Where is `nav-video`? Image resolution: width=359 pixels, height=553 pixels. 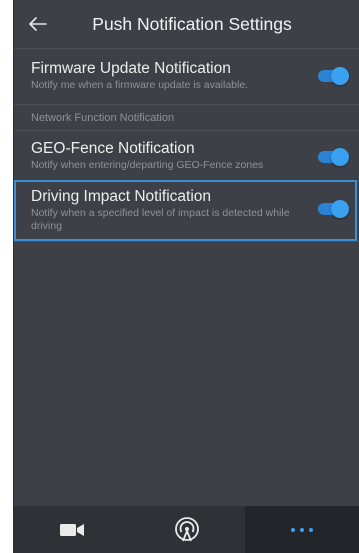 nav-video is located at coordinates (71, 529).